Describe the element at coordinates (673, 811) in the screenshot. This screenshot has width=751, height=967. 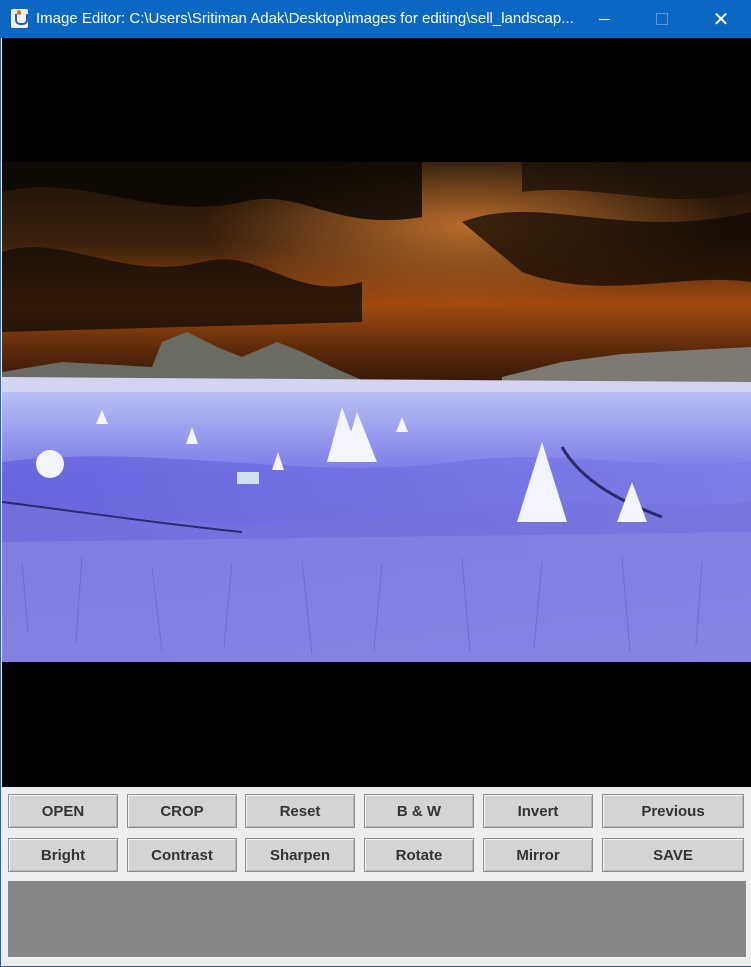
I see `previous-button: Previous` at that location.